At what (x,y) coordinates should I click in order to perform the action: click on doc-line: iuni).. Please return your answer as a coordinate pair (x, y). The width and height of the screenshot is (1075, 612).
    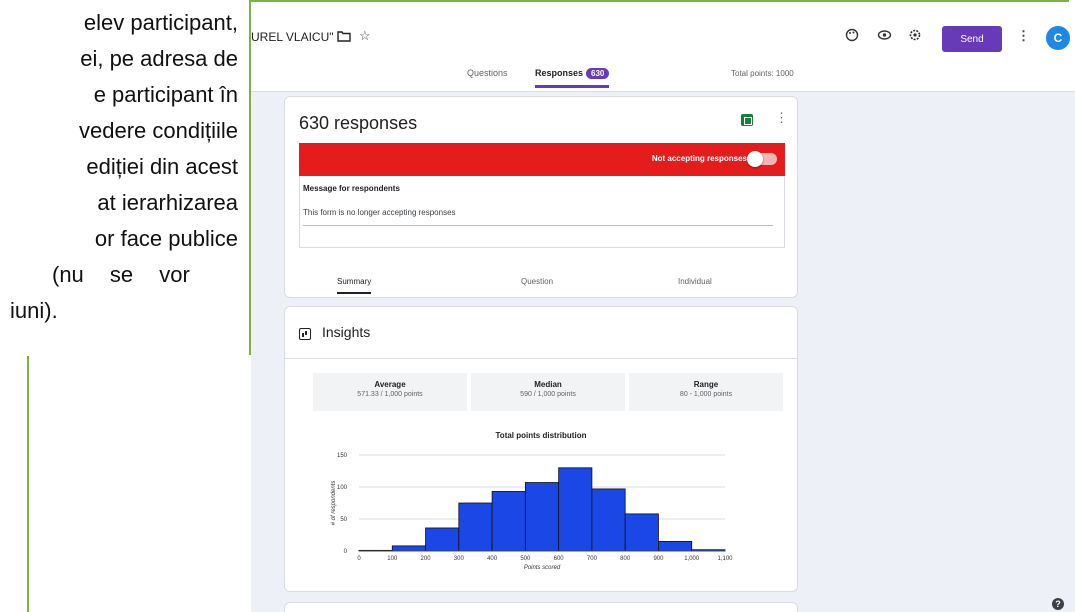
    Looking at the image, I should click on (34, 310).